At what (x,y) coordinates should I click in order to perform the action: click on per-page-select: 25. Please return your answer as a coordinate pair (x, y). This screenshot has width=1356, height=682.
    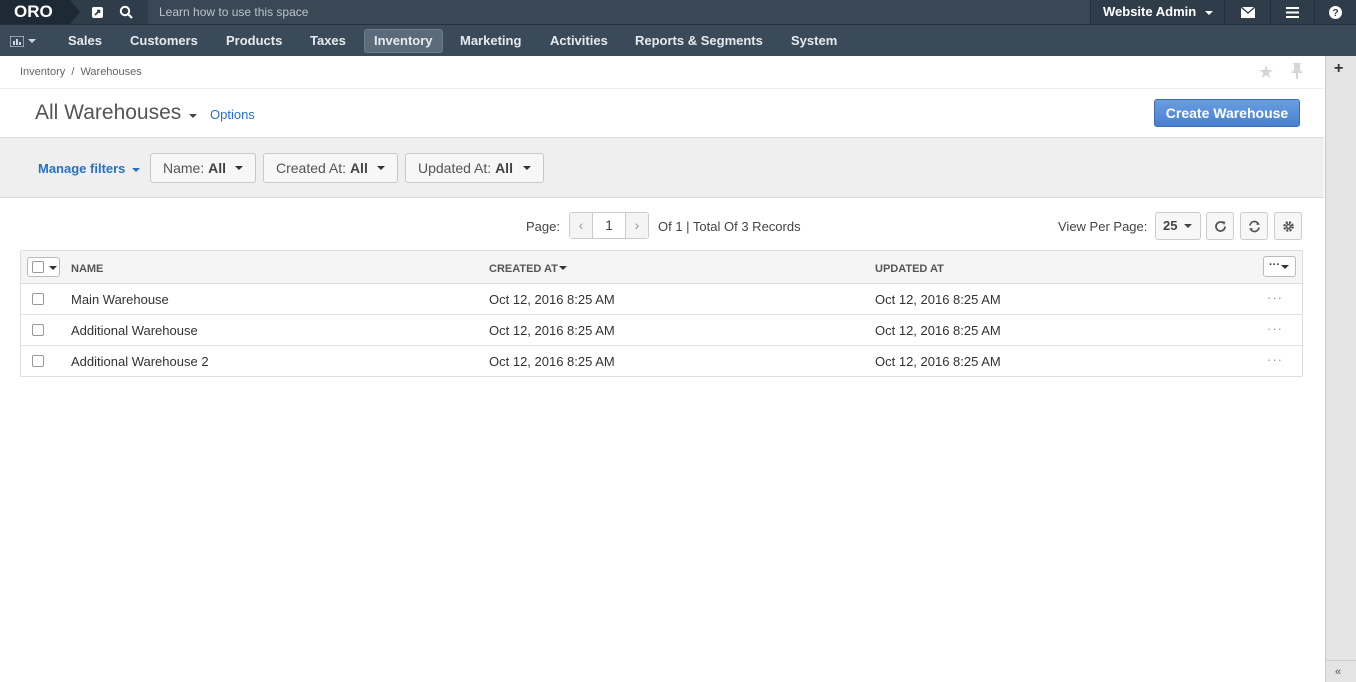
    Looking at the image, I should click on (1178, 226).